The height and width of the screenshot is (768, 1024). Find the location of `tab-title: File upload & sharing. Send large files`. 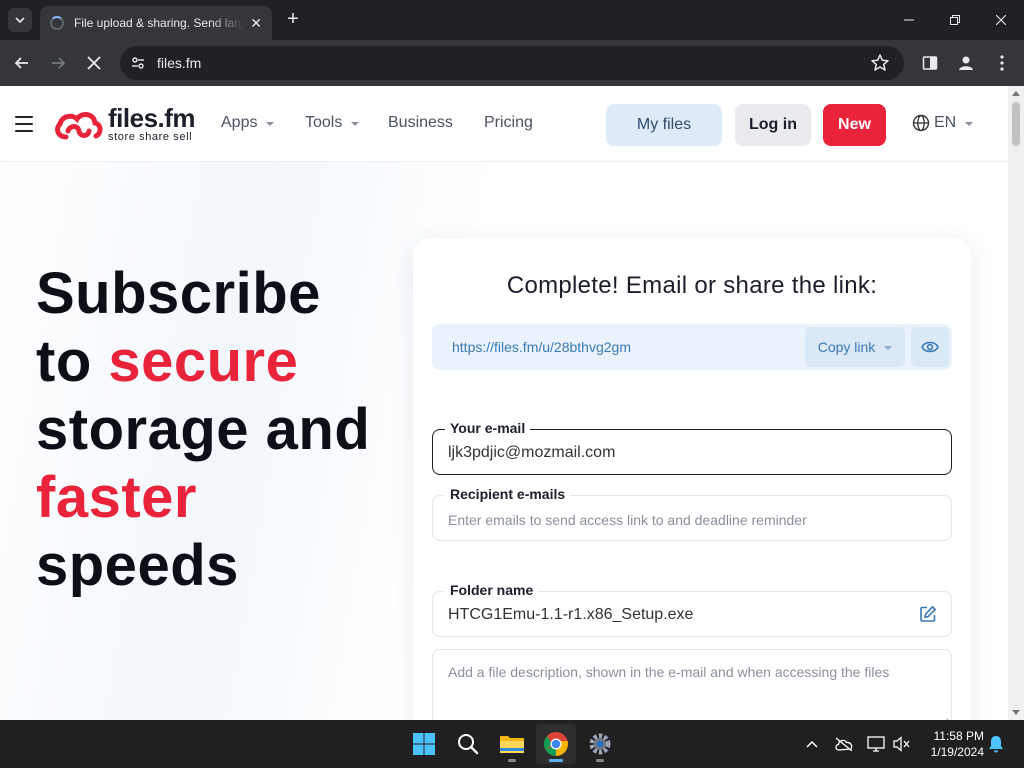

tab-title: File upload & sharing. Send large files is located at coordinates (159, 23).